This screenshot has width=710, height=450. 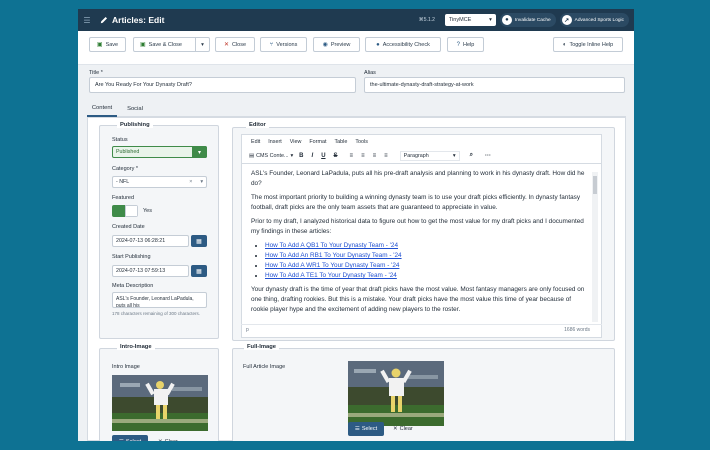 What do you see at coordinates (488, 156) in the screenshot?
I see `more-icon: ···` at bounding box center [488, 156].